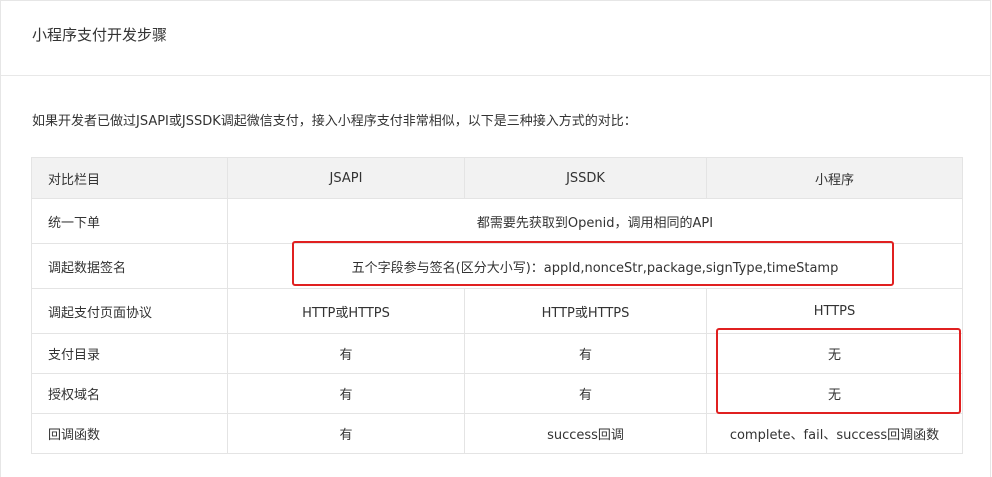 This screenshot has width=992, height=477. Describe the element at coordinates (129, 178) in the screenshot. I see `column-header: 对比栏目` at that location.